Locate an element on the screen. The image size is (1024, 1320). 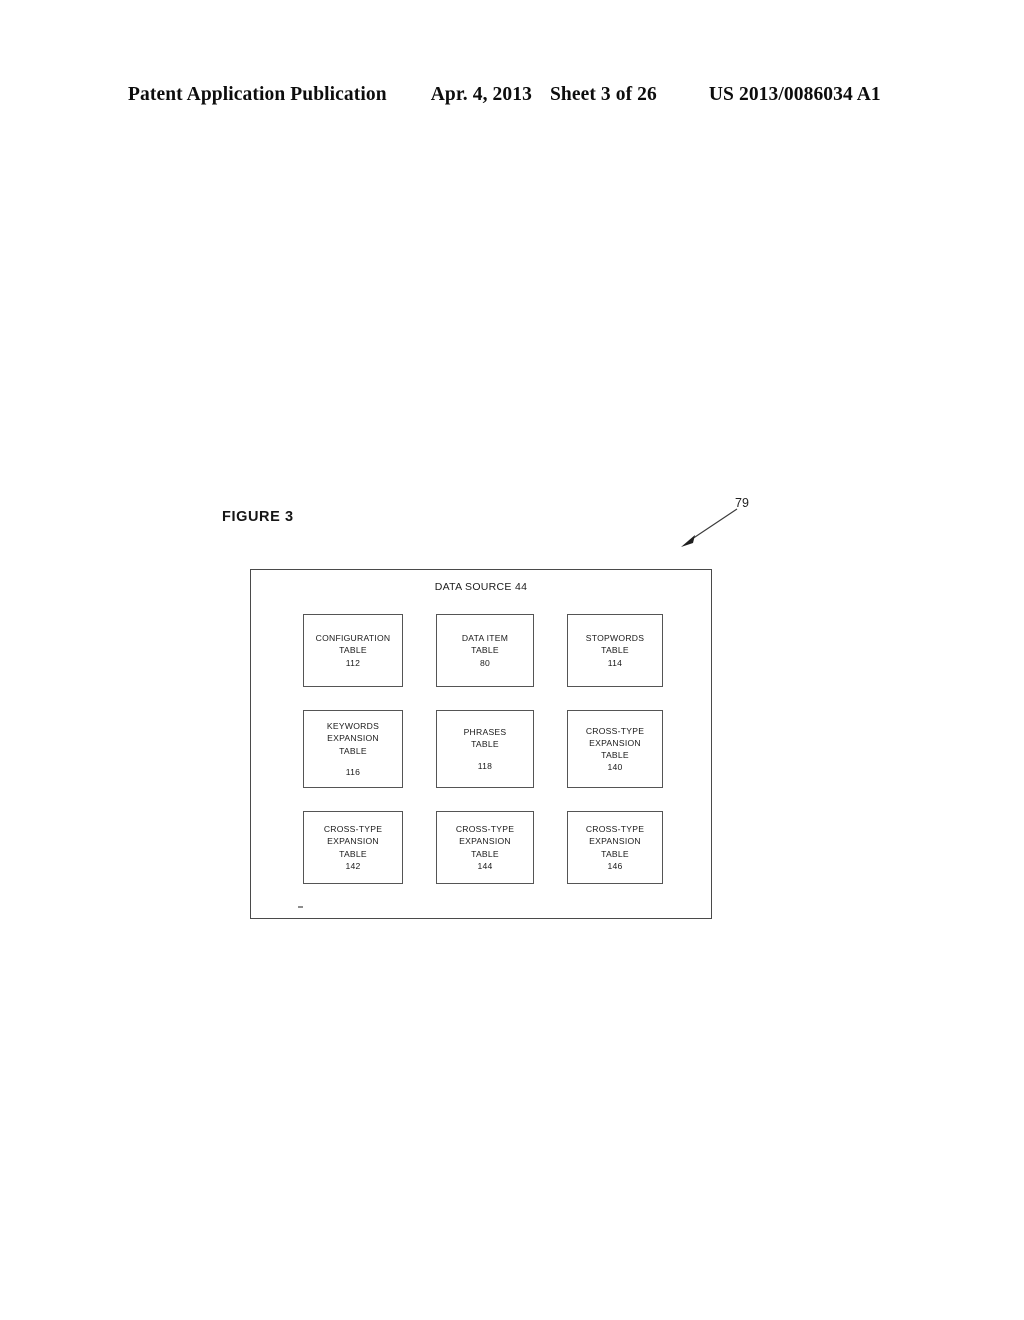
table-box-label: DATA ITEM TABLE is located at coordinates (485, 644).